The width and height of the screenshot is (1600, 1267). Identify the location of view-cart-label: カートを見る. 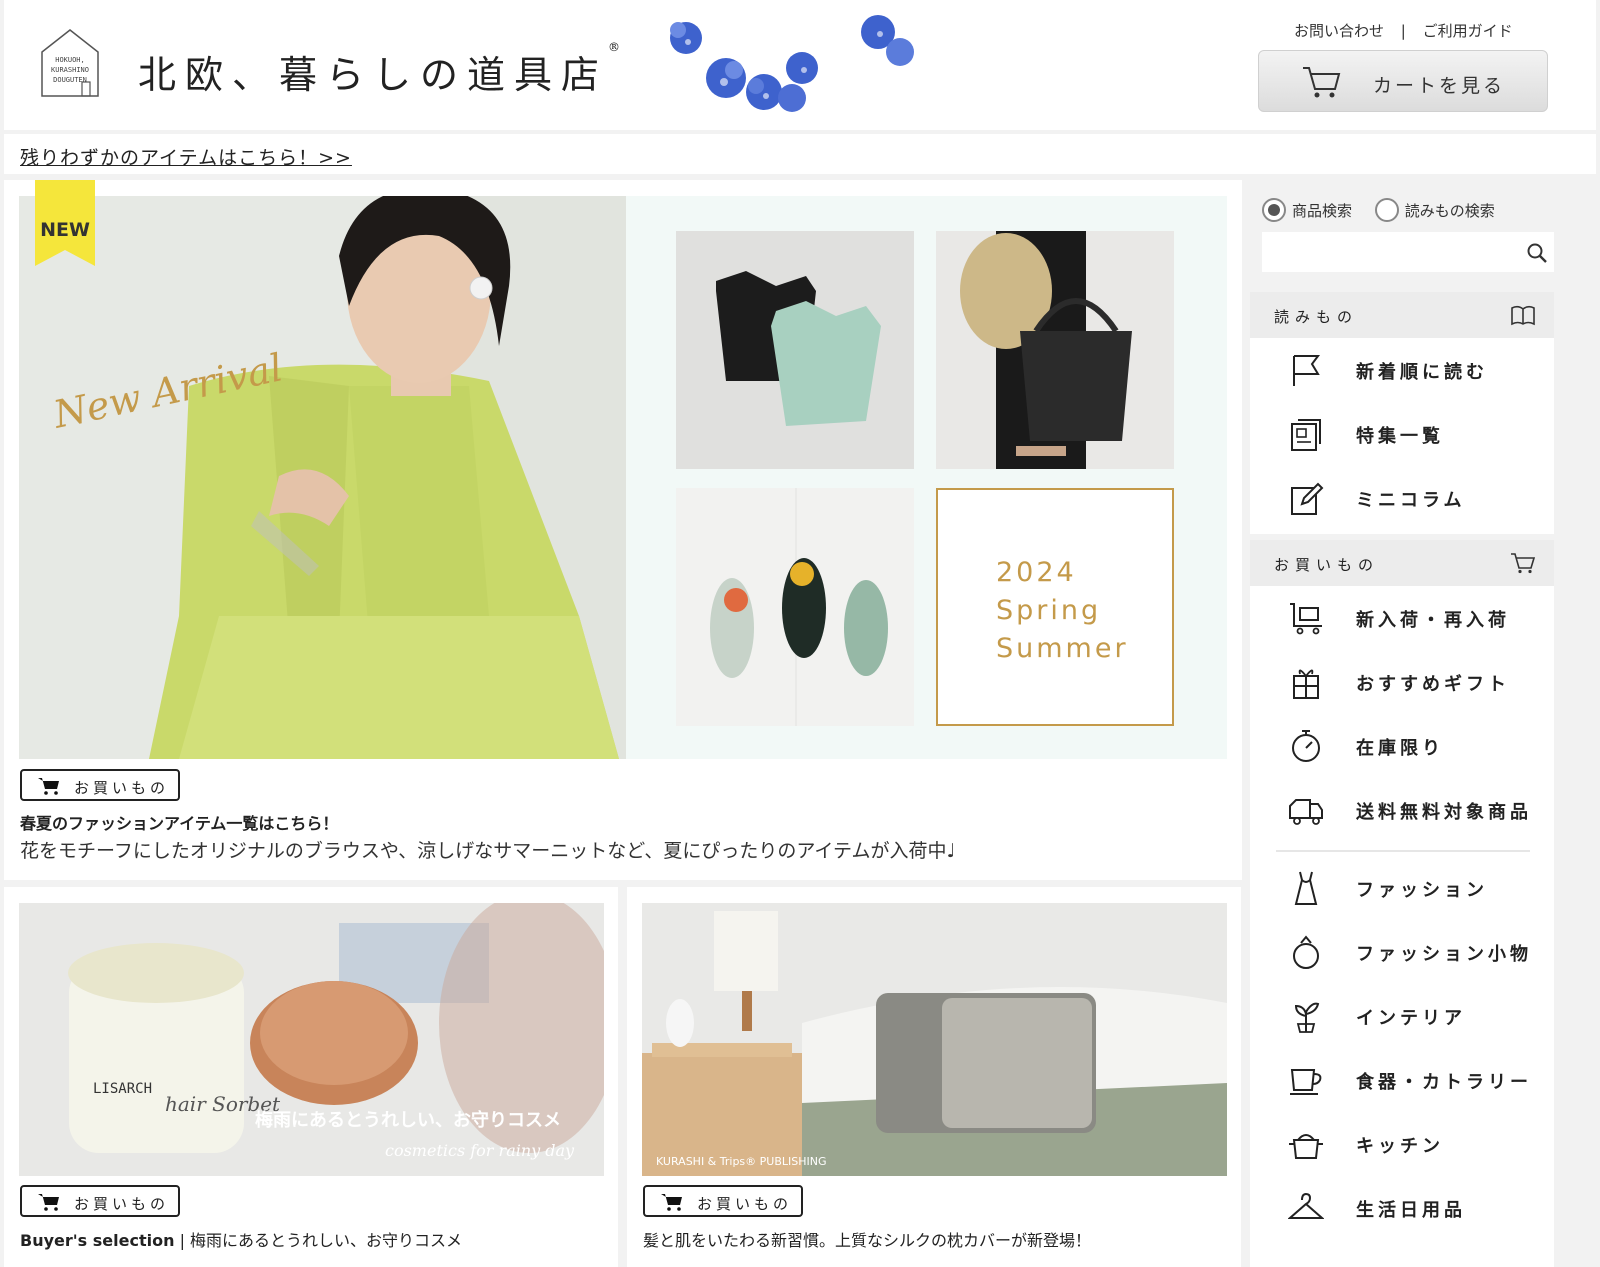
(1439, 86).